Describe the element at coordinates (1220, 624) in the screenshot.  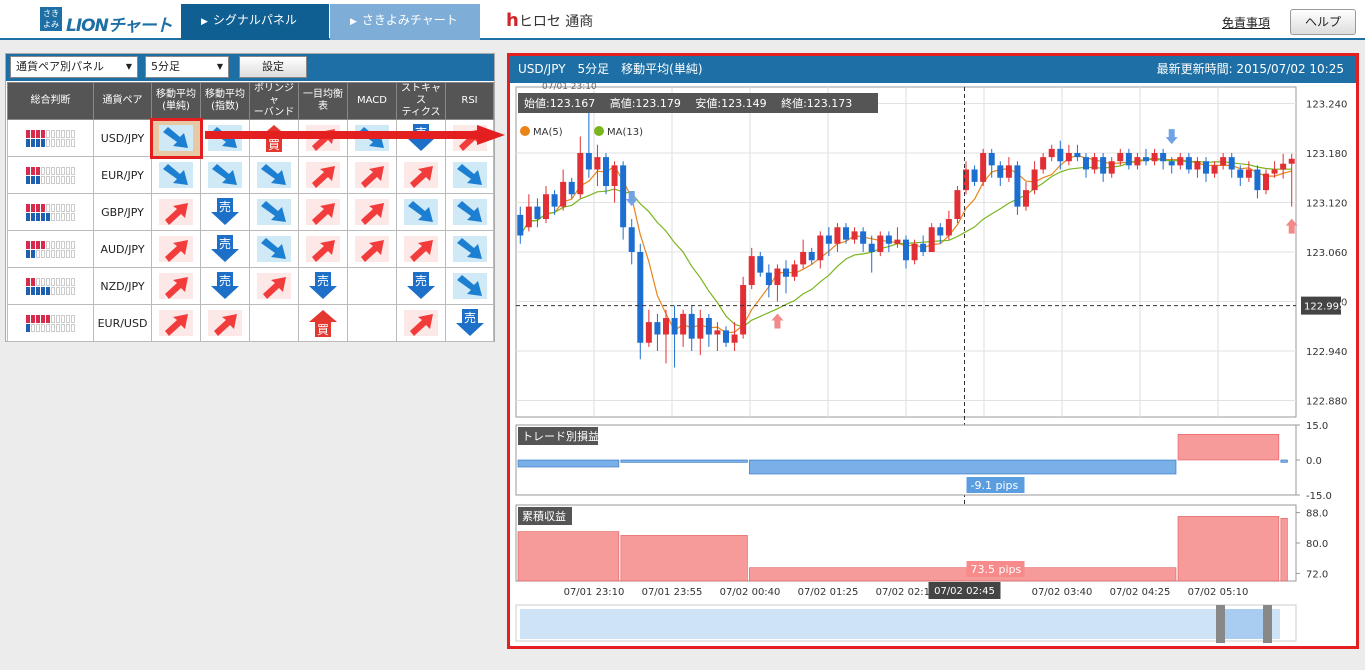
I see `navigator-handle-left` at that location.